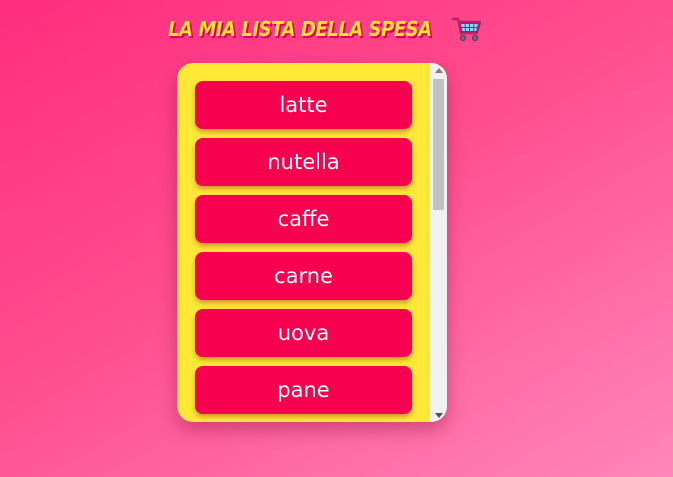 This screenshot has width=673, height=477. Describe the element at coordinates (303, 390) in the screenshot. I see `list-item: pane` at that location.